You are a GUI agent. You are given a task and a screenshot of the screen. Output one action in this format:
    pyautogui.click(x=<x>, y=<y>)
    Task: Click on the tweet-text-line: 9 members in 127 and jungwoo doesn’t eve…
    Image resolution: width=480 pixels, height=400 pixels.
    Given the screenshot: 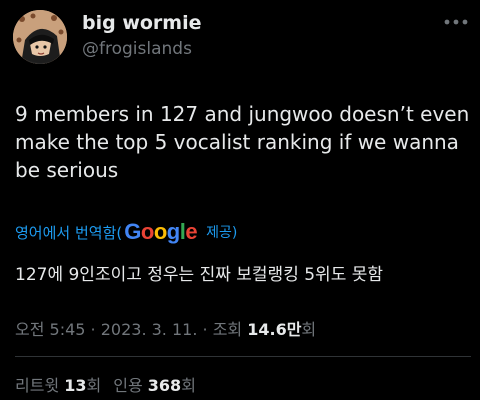 What is the action you would take?
    pyautogui.click(x=242, y=114)
    